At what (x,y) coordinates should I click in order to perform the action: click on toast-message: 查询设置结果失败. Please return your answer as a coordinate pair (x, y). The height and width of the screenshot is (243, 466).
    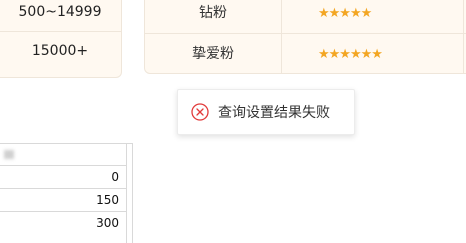
    Looking at the image, I should click on (274, 113).